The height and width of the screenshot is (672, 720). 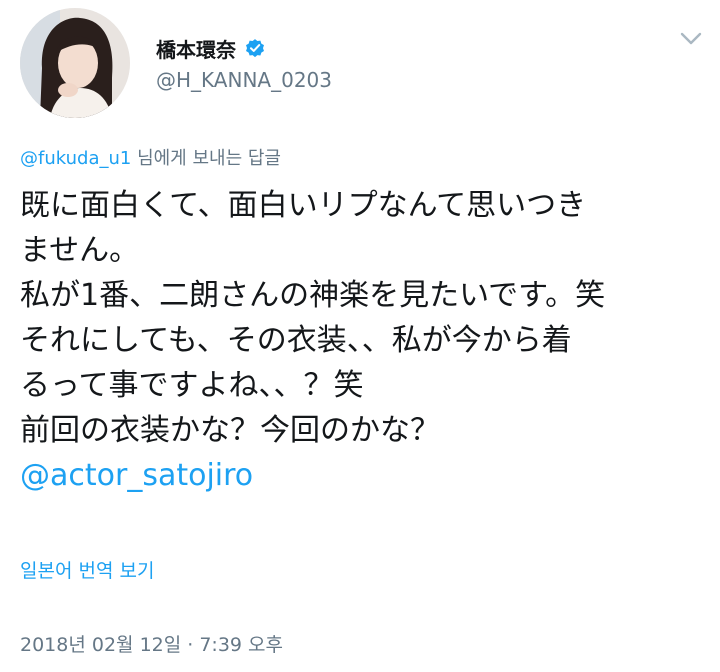 I want to click on tweet-line: 前回の衣装かな？今回のかな？, so click(x=230, y=430).